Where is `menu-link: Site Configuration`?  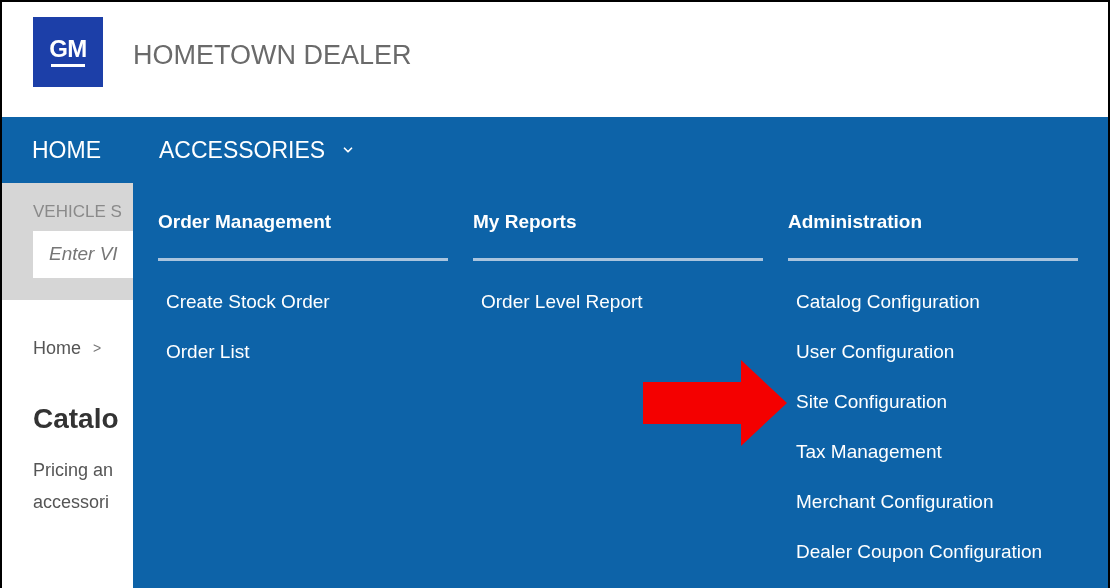 menu-link: Site Configuration is located at coordinates (937, 402).